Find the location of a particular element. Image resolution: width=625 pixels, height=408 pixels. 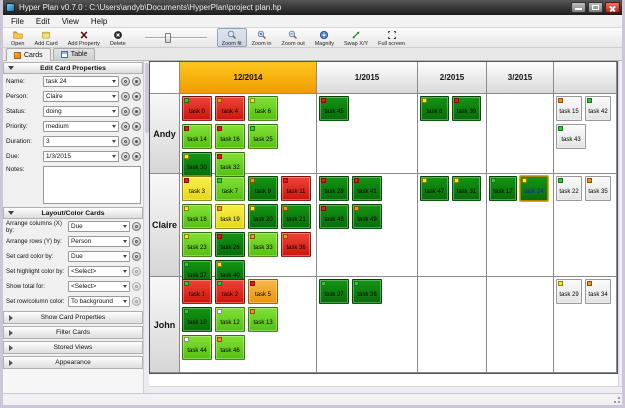

vertical-scrollbar is located at coordinates (620, 223).